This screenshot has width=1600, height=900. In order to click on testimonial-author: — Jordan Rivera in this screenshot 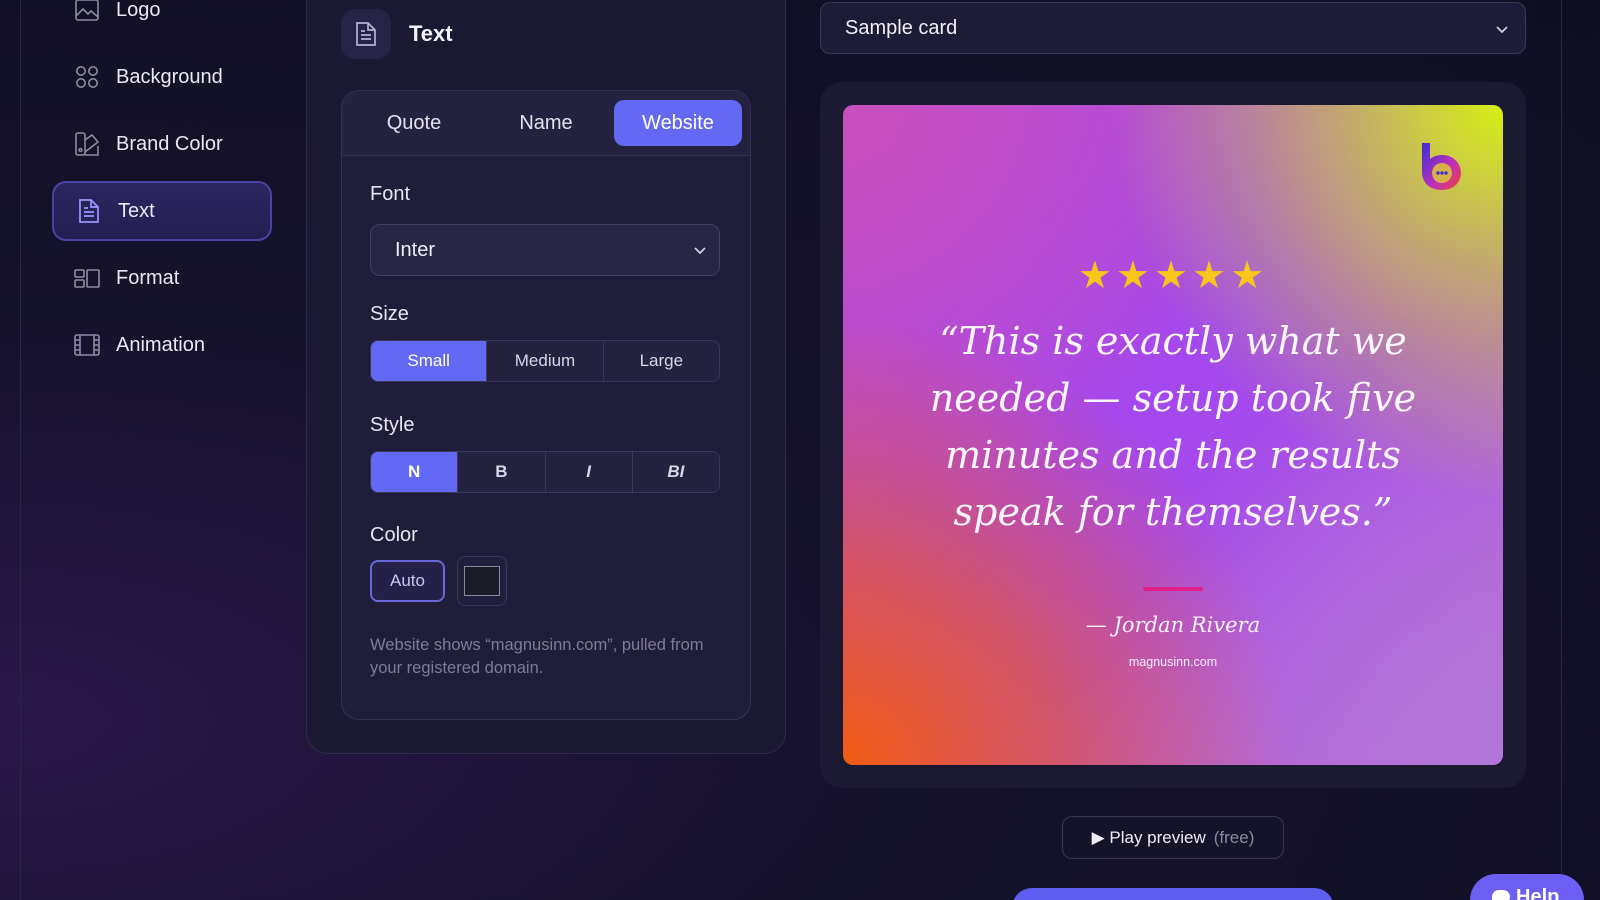, I will do `click(1173, 625)`.